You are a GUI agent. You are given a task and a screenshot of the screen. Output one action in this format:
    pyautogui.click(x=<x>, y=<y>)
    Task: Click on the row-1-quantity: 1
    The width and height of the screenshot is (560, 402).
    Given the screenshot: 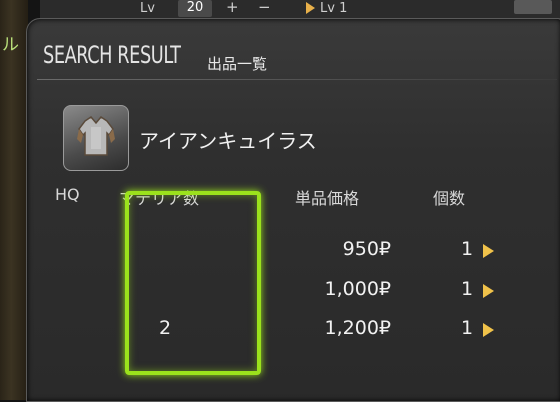 What is the action you would take?
    pyautogui.click(x=467, y=249)
    